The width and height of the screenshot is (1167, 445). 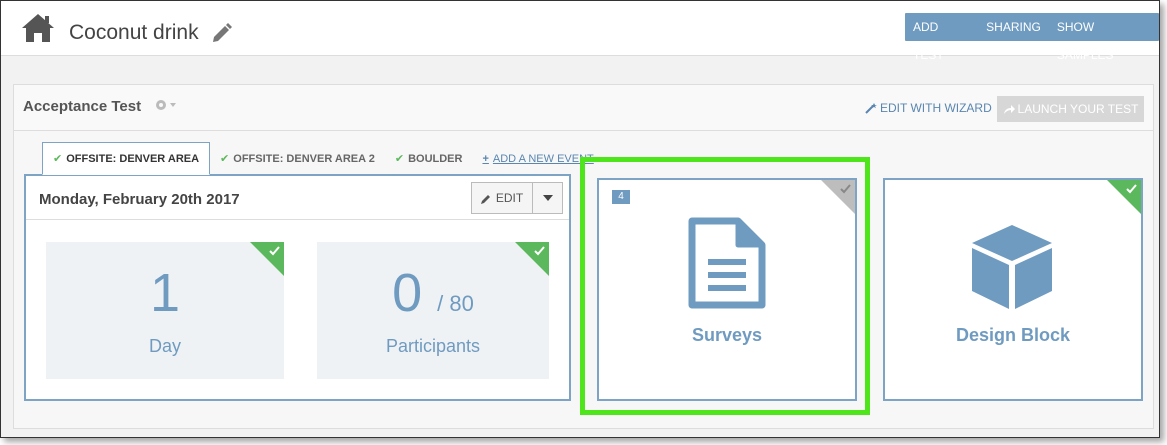 I want to click on plus-icon: +, so click(x=485, y=158).